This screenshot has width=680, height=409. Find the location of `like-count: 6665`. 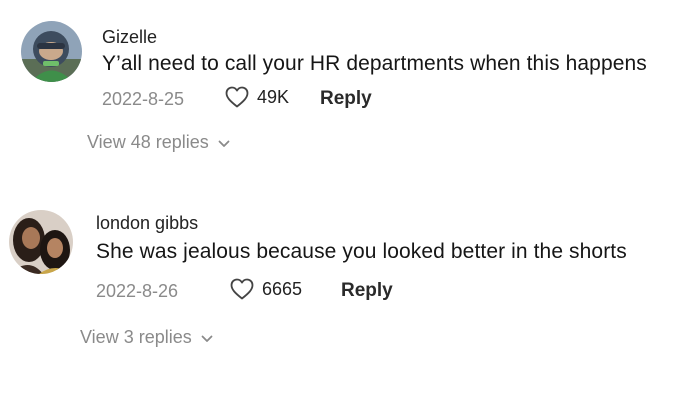

like-count: 6665 is located at coordinates (282, 288).